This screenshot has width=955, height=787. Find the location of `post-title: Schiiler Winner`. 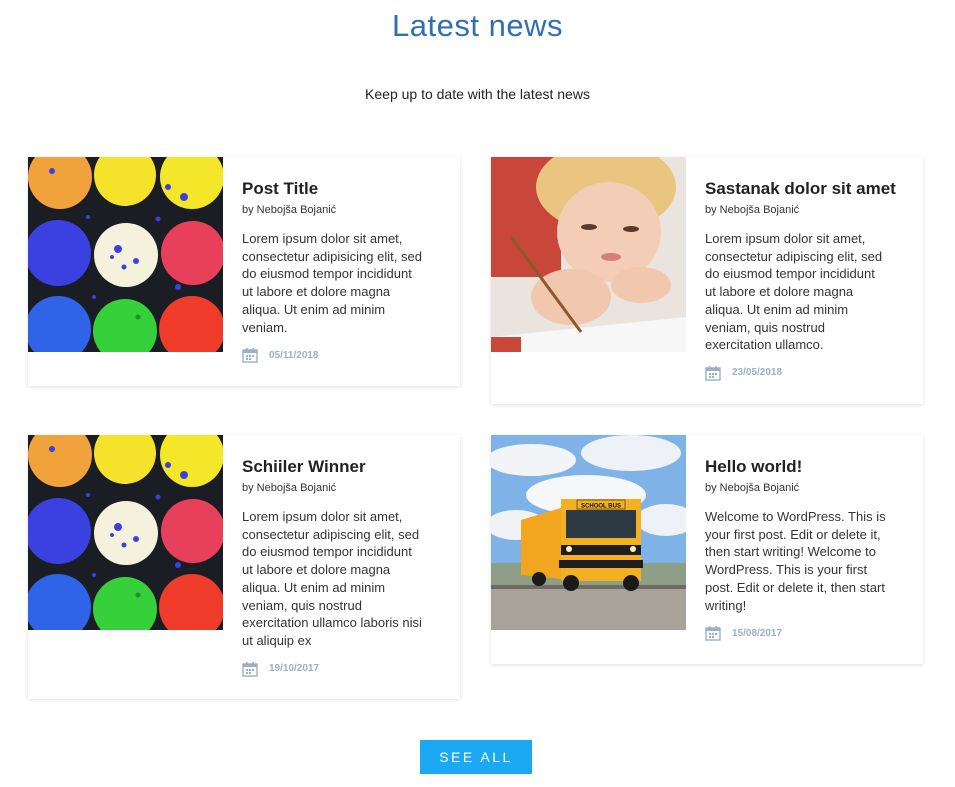

post-title: Schiiler Winner is located at coordinates (342, 467).